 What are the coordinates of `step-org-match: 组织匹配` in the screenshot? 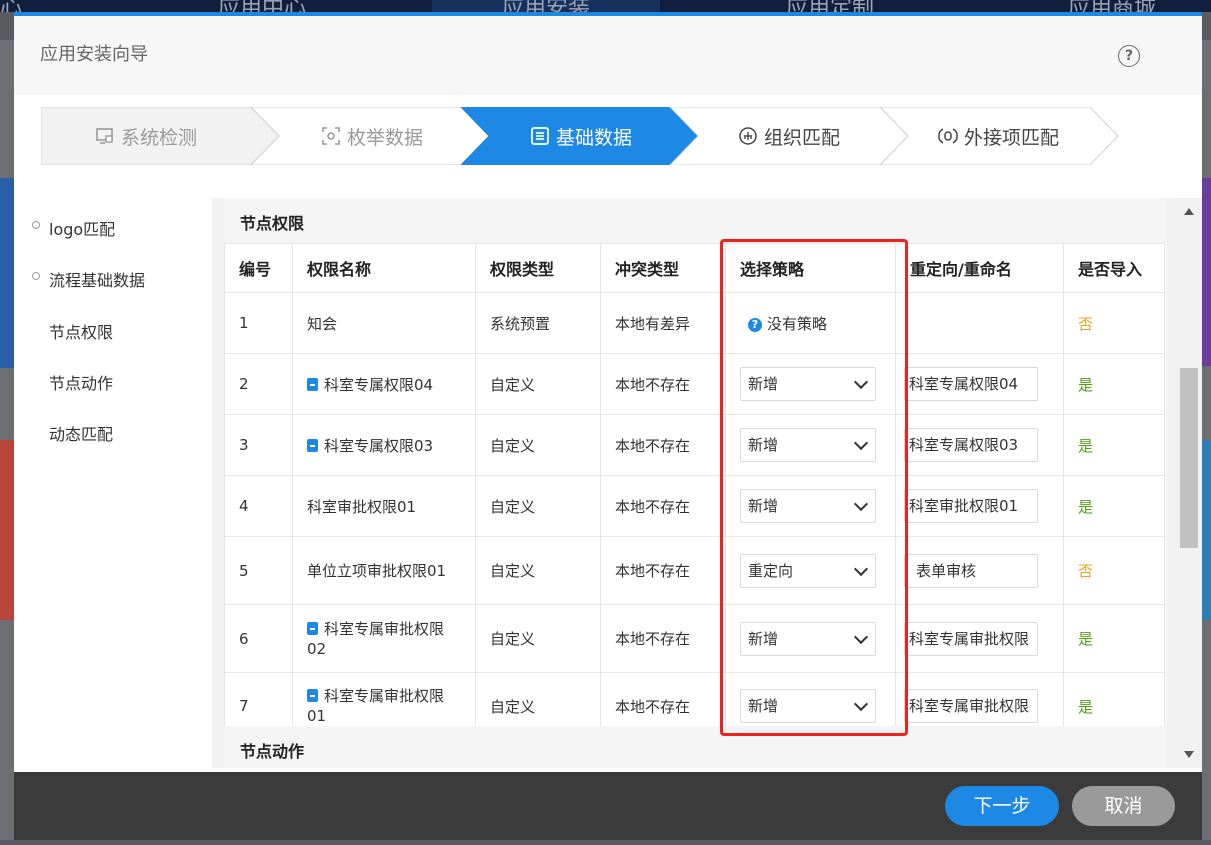 It's located at (789, 136).